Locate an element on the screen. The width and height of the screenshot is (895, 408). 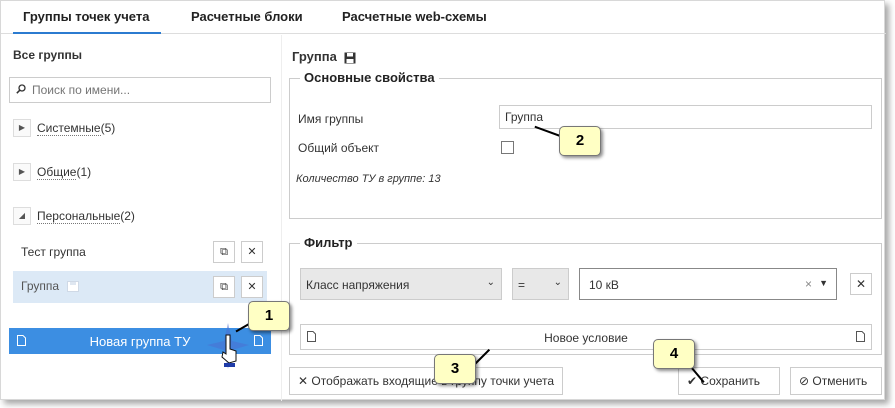
cancel-button: ⊘ Отменить is located at coordinates (836, 381).